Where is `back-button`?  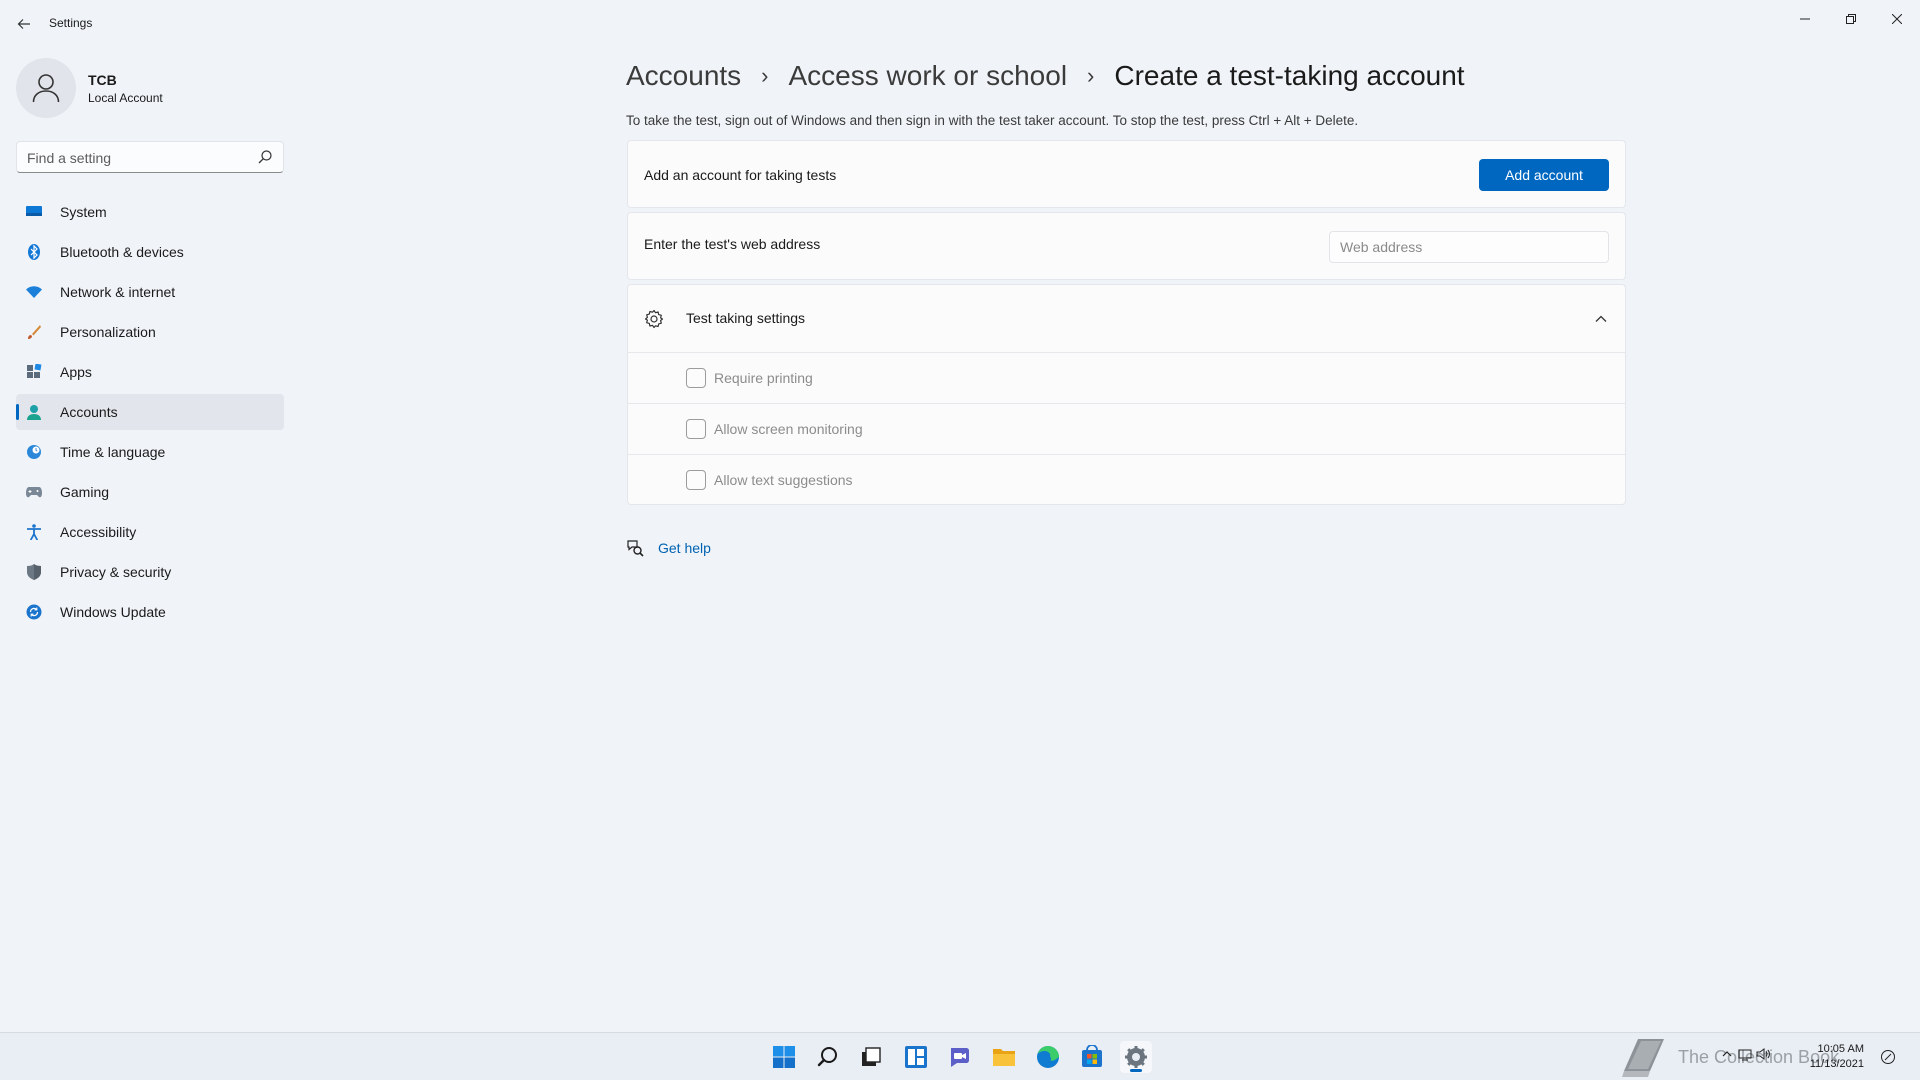 back-button is located at coordinates (24, 24).